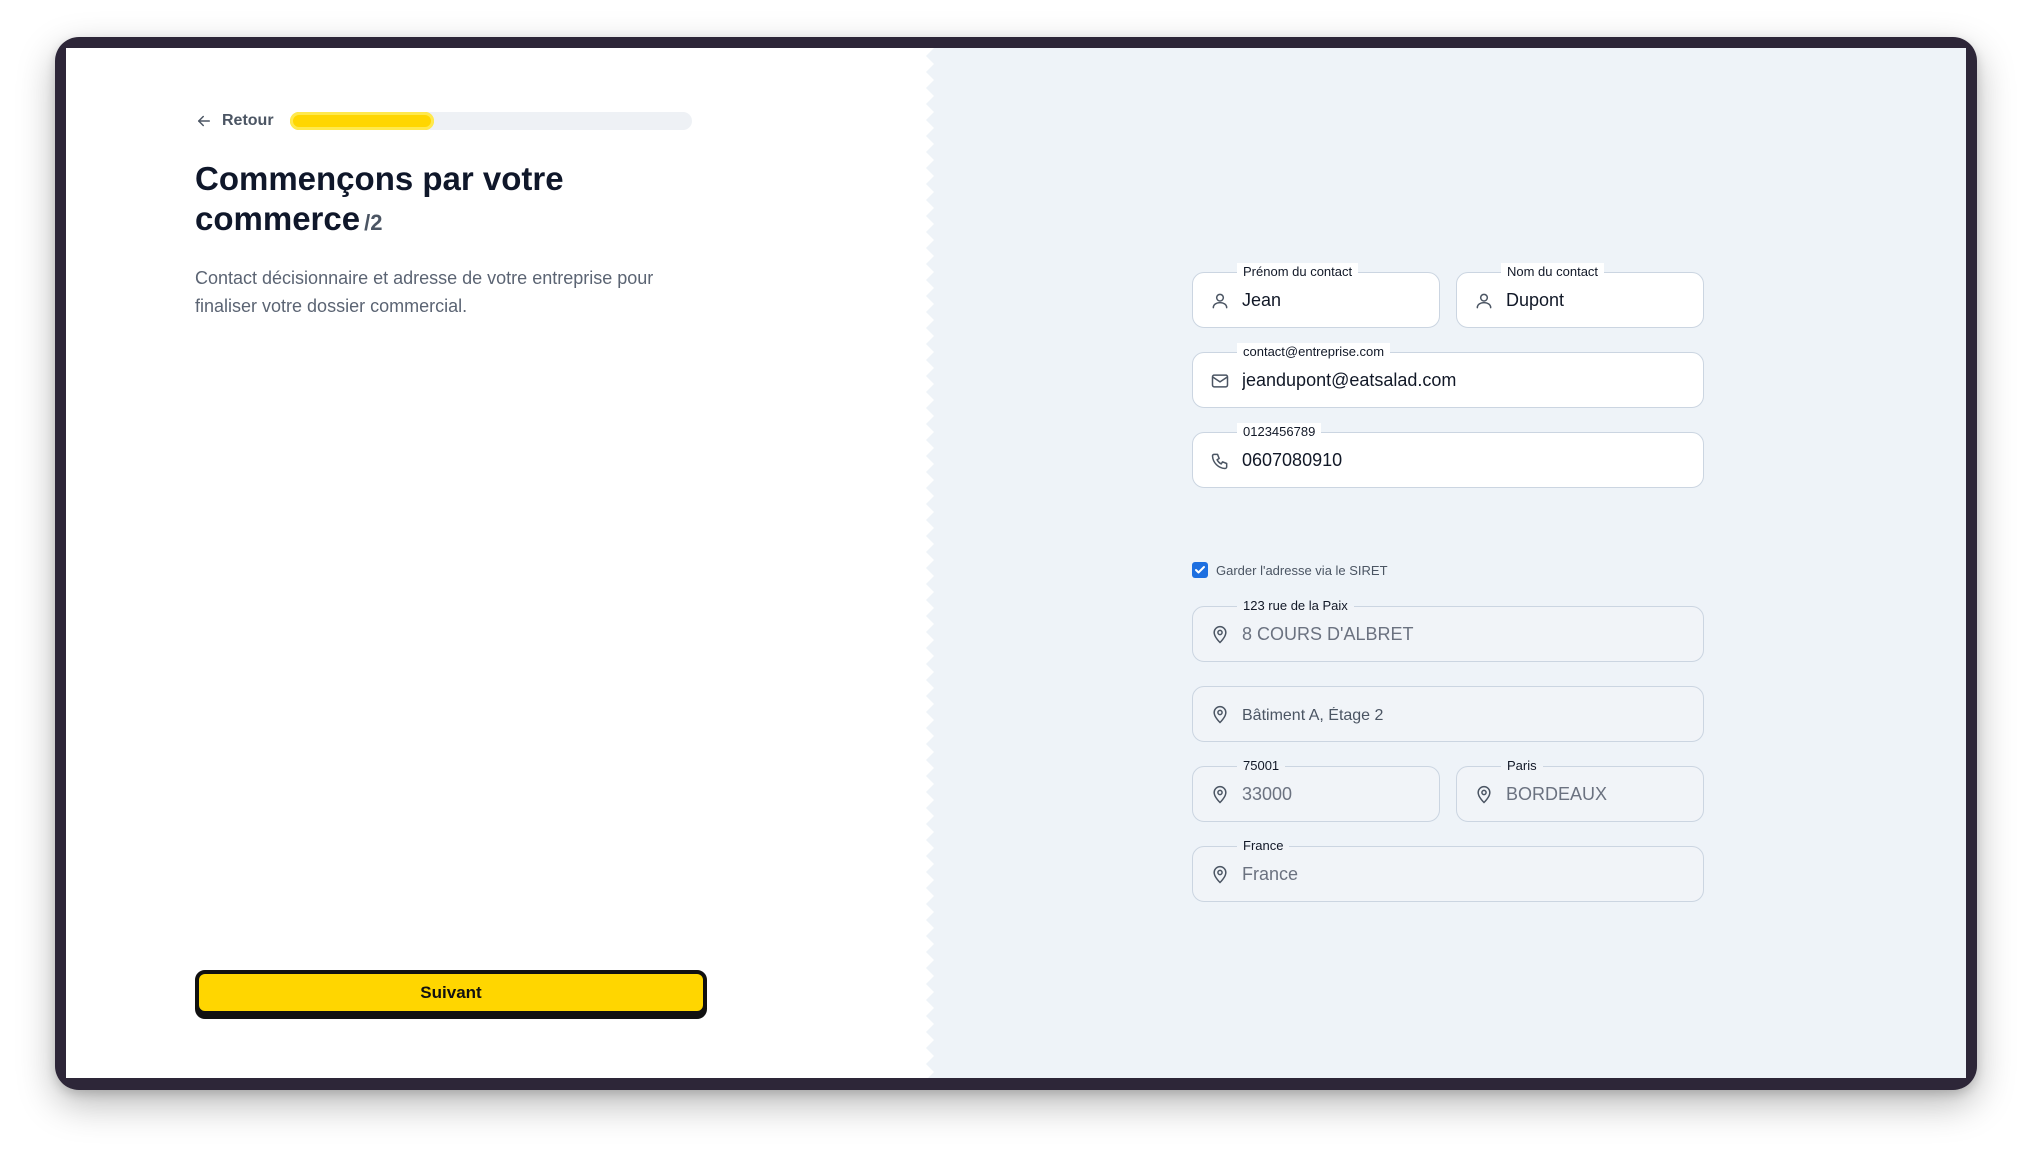 This screenshot has width=2032, height=1162. Describe the element at coordinates (1335, 300) in the screenshot. I see `first-name-input` at that location.